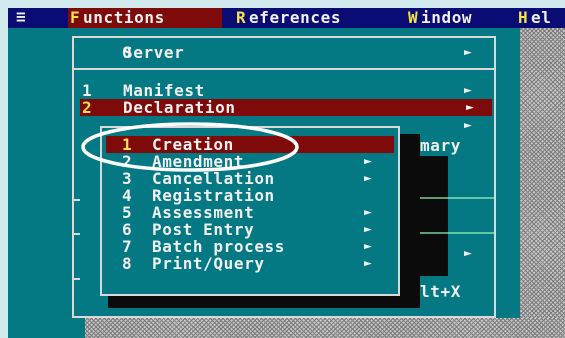 This screenshot has width=565, height=338. Describe the element at coordinates (127, 263) in the screenshot. I see `declaration-item-print-query-num: 8` at that location.